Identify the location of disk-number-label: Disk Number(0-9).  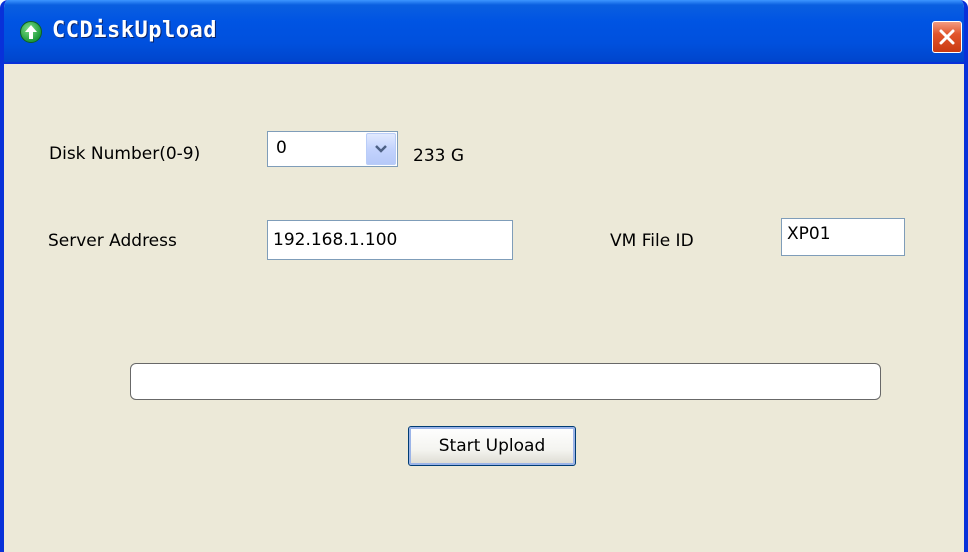
(125, 154).